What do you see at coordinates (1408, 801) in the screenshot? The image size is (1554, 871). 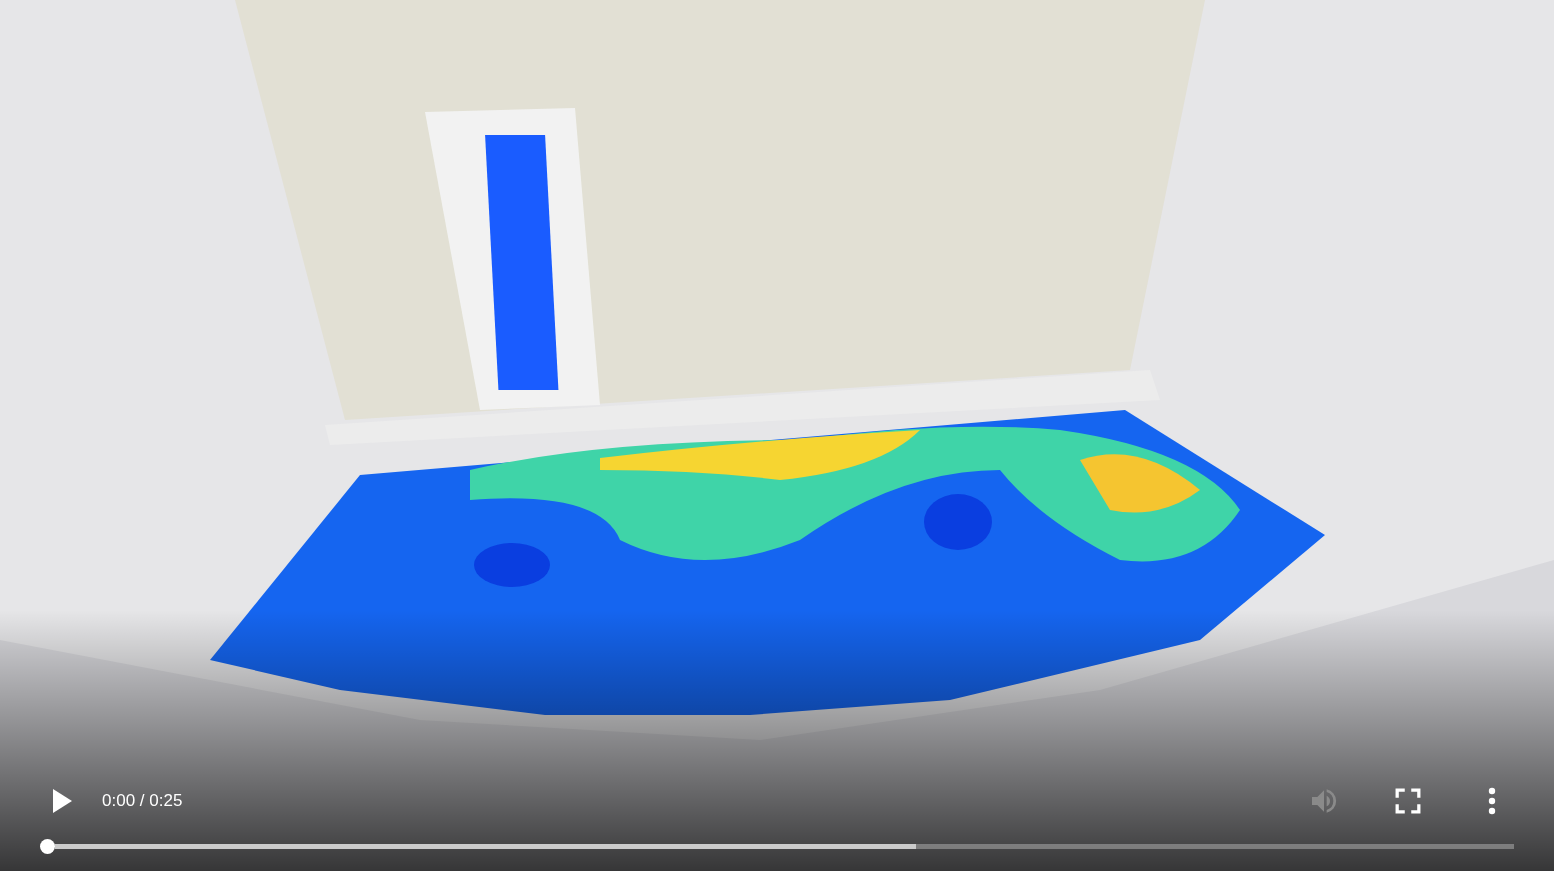 I see `fullscreen-icon` at bounding box center [1408, 801].